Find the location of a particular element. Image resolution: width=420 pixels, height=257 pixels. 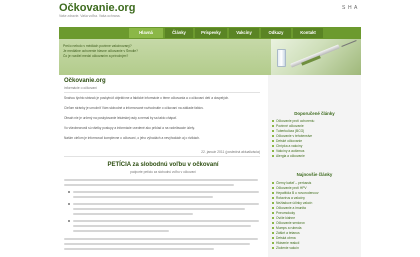

needle-shape is located at coordinates (349, 43).